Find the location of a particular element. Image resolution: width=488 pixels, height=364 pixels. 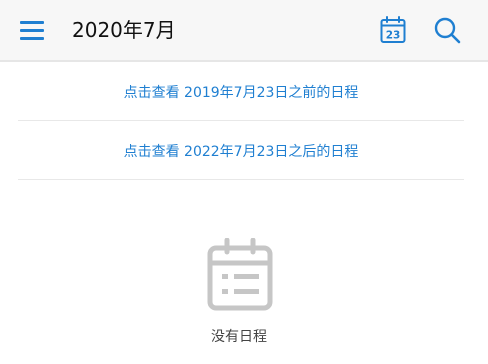

today-button: 23 is located at coordinates (393, 30).